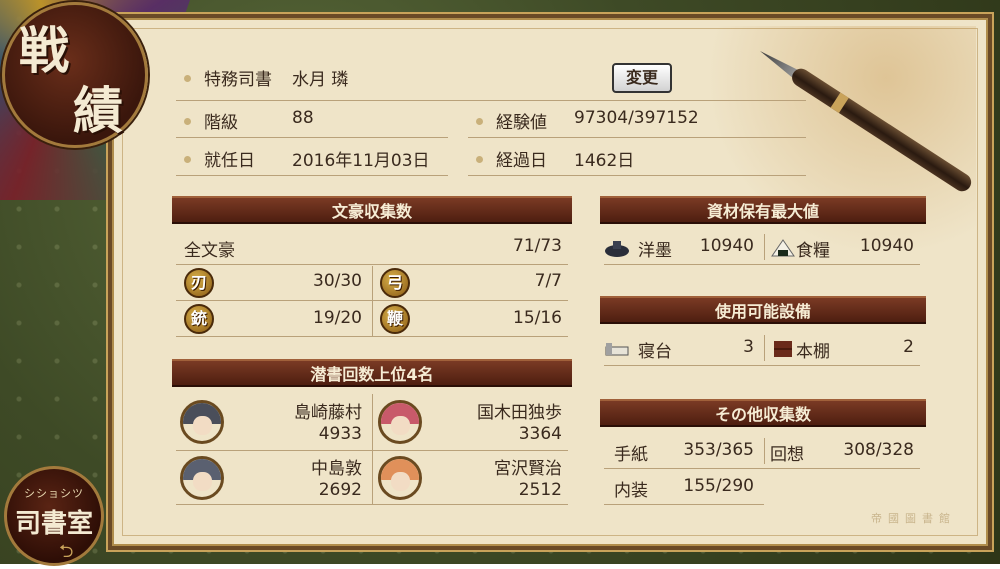  I want to click on shelf-value: 2, so click(908, 347).